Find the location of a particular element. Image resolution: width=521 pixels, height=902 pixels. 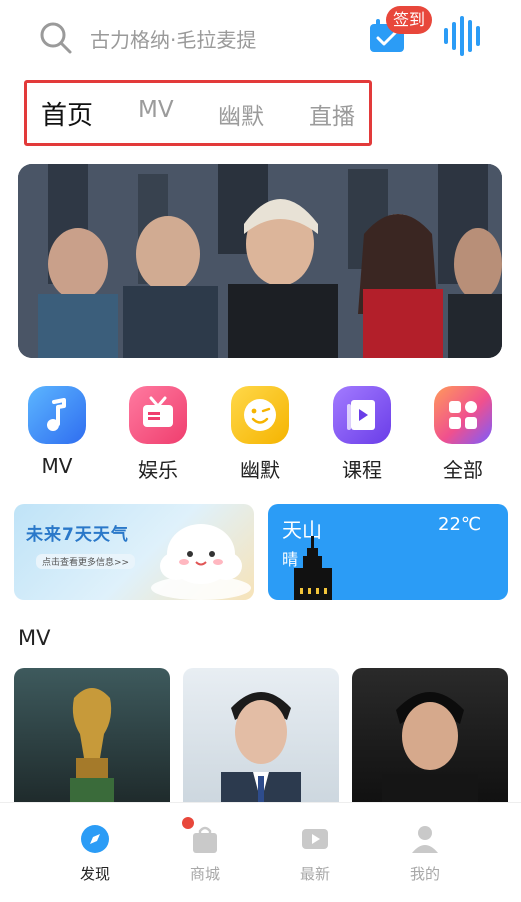

tab-bar: 首页 MV 幽默 直播 is located at coordinates (198, 113).